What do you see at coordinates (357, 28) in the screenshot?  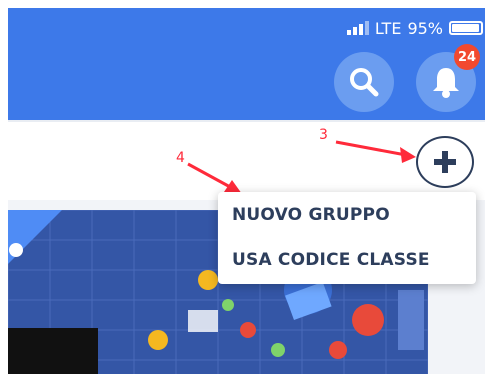 I see `signal-icon` at bounding box center [357, 28].